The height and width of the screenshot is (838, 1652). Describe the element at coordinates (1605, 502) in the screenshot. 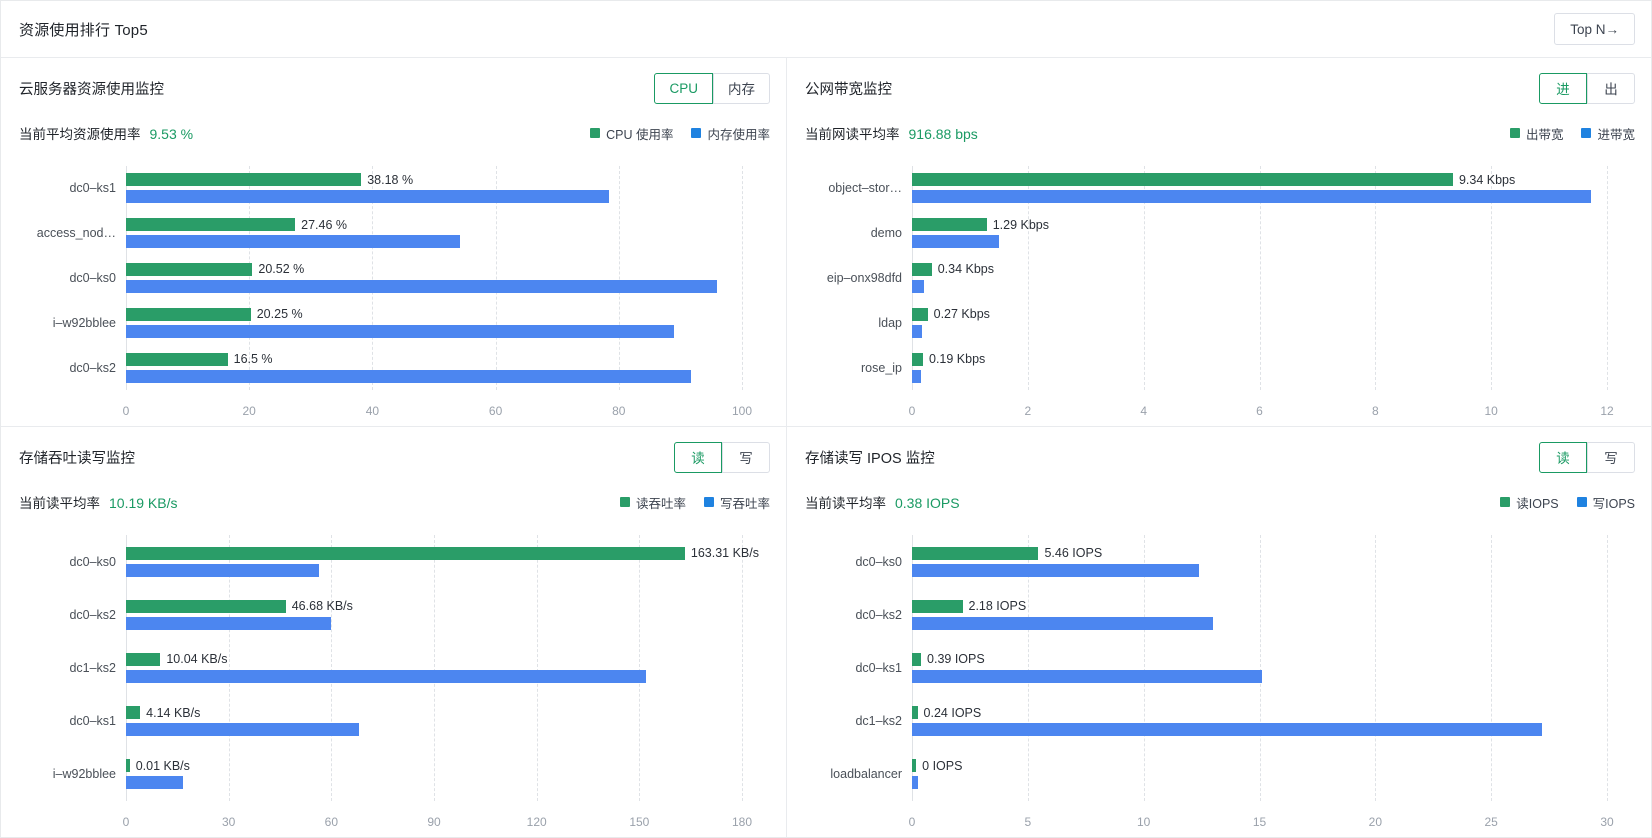

I see `legend-item-2: 写IOPS` at that location.